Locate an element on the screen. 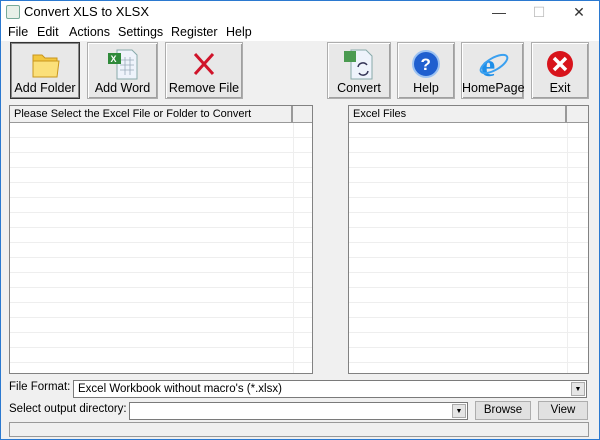 The image size is (600, 440). file-format-label: File Format: is located at coordinates (40, 387).